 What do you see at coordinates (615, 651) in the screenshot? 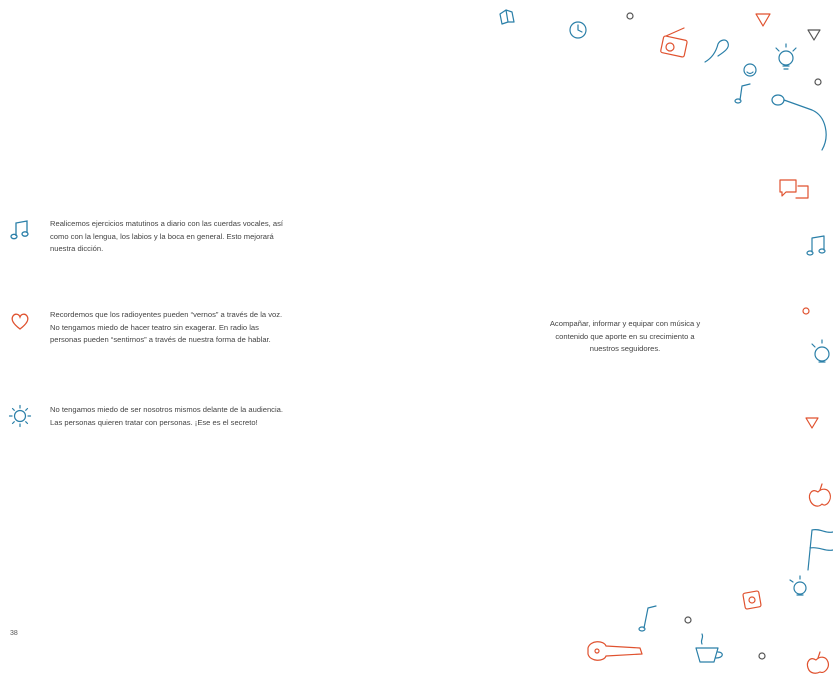
I see `guitar-icon` at bounding box center [615, 651].